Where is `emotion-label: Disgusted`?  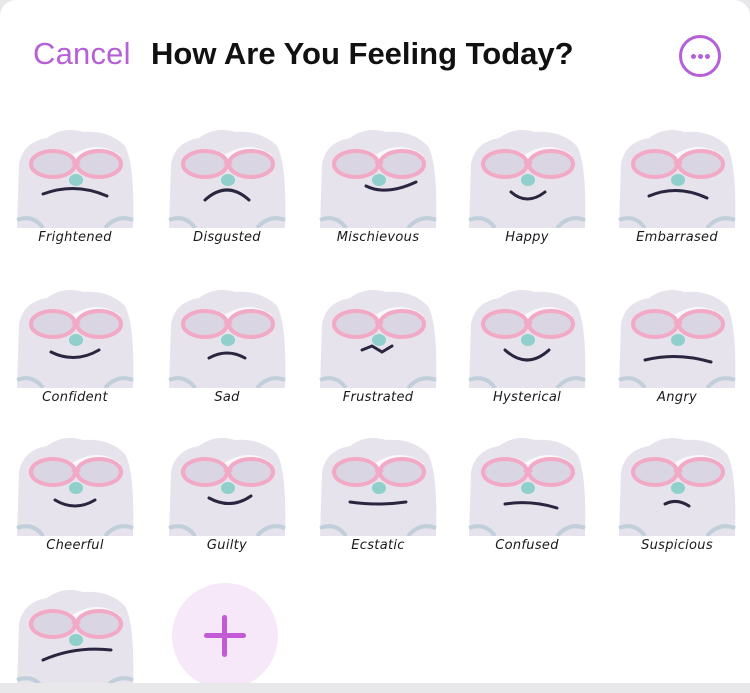
emotion-label: Disgusted is located at coordinates (227, 237).